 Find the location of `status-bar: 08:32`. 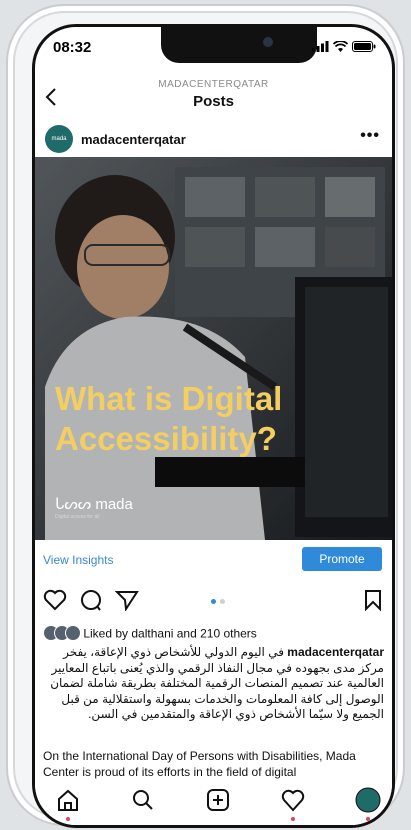

status-bar: 08:32 is located at coordinates (213, 50).